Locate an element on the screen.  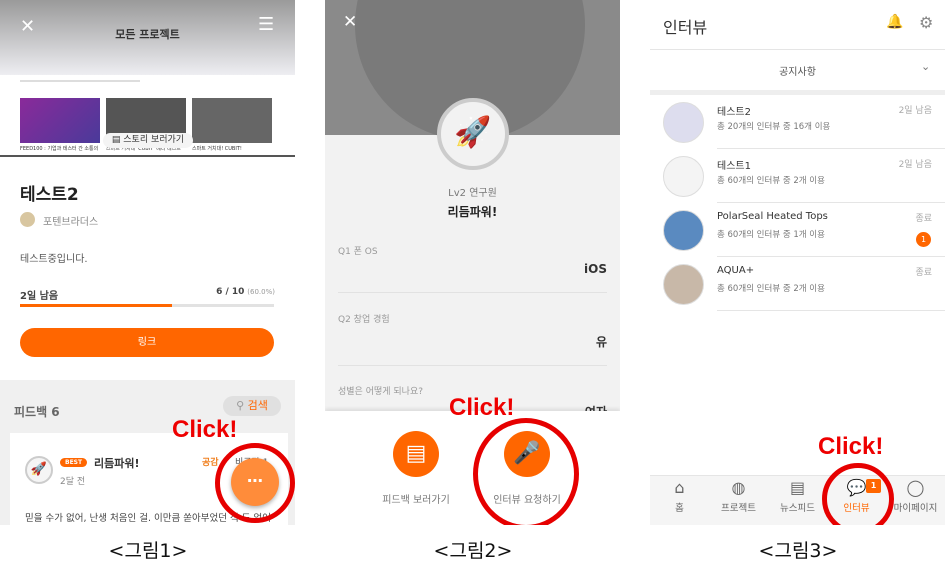
project-title: 테스트2 is located at coordinates (49, 195).